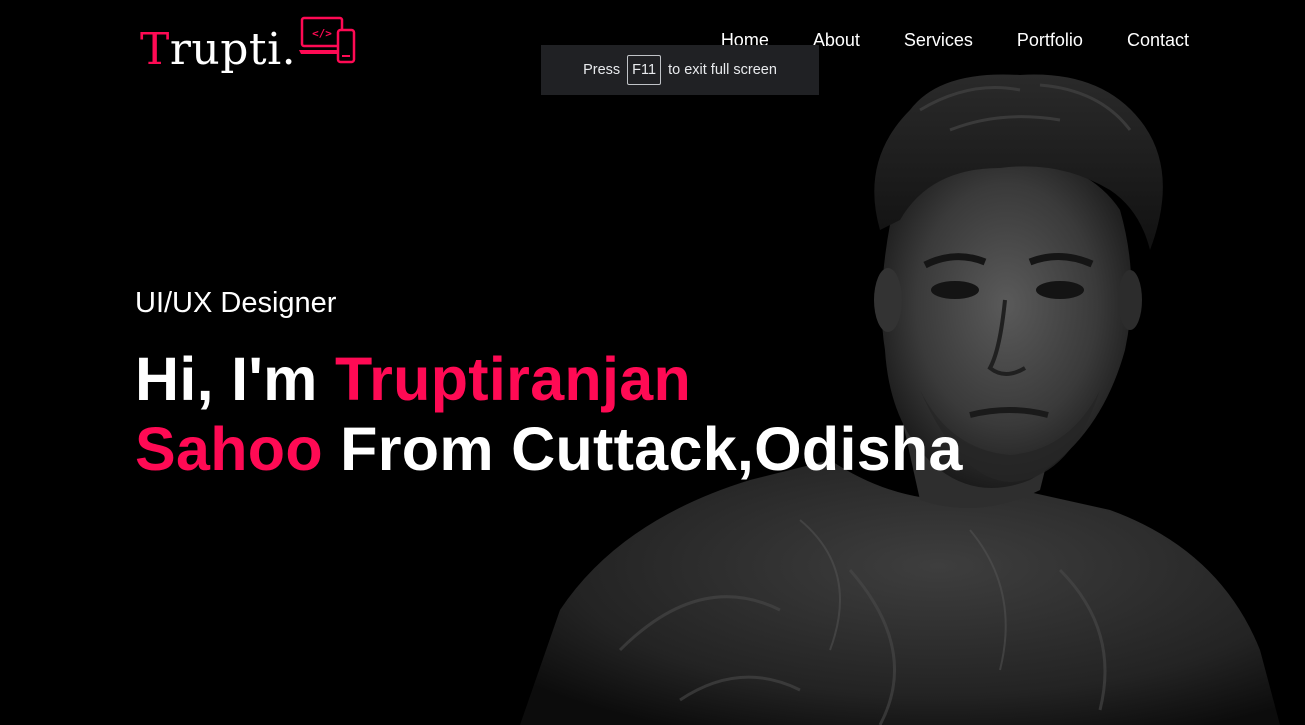 Image resolution: width=1305 pixels, height=725 pixels. I want to click on hero-role: UI/UX Designer, so click(236, 303).